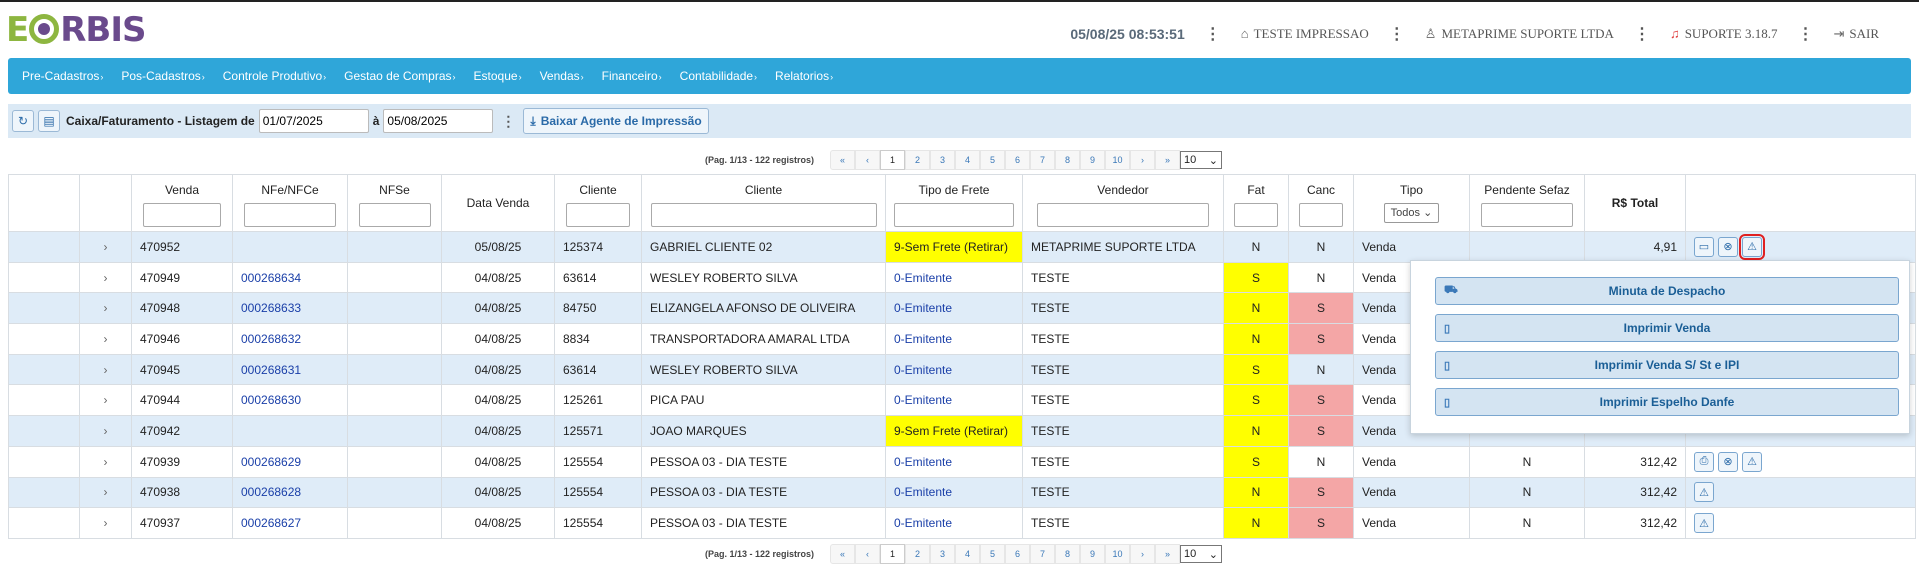  I want to click on nfe-cell: 000268628, so click(290, 492).